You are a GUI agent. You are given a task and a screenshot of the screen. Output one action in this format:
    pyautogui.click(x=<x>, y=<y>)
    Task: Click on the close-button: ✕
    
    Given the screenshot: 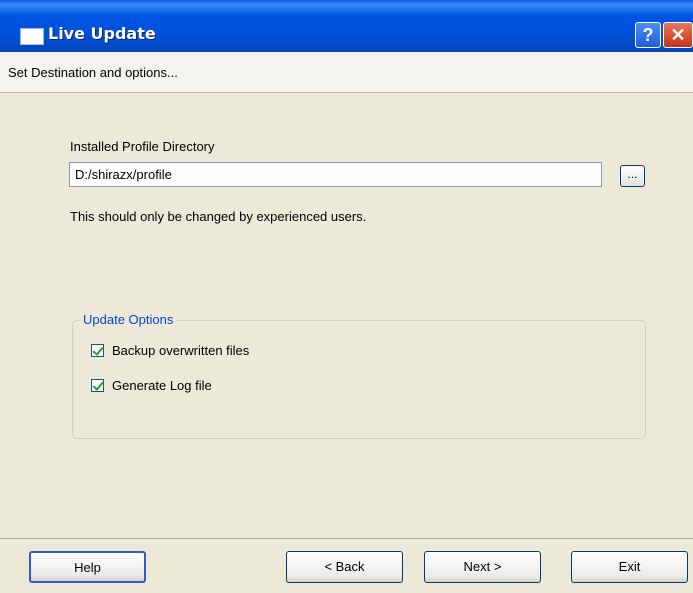 What is the action you would take?
    pyautogui.click(x=678, y=35)
    